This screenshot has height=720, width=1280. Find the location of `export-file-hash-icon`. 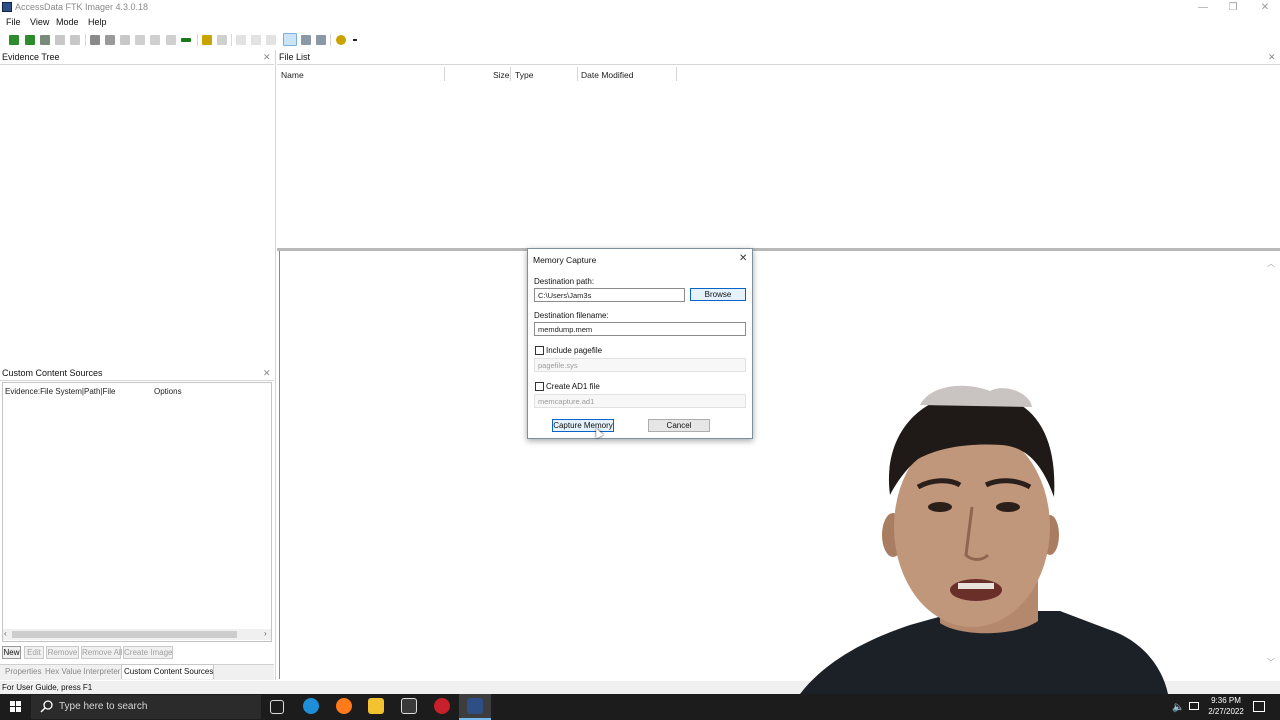

export-file-hash-icon is located at coordinates (256, 40).